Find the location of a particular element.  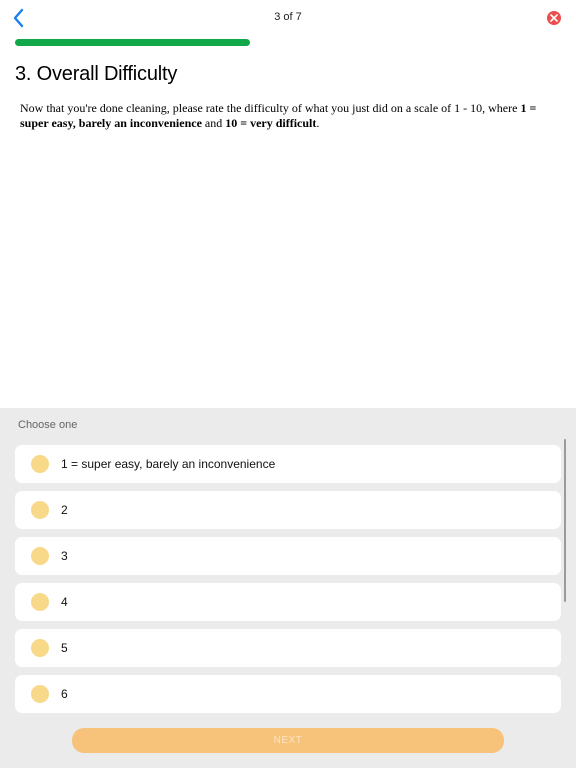

option-1: 1 = super easy, barely an inconvenience is located at coordinates (288, 464).